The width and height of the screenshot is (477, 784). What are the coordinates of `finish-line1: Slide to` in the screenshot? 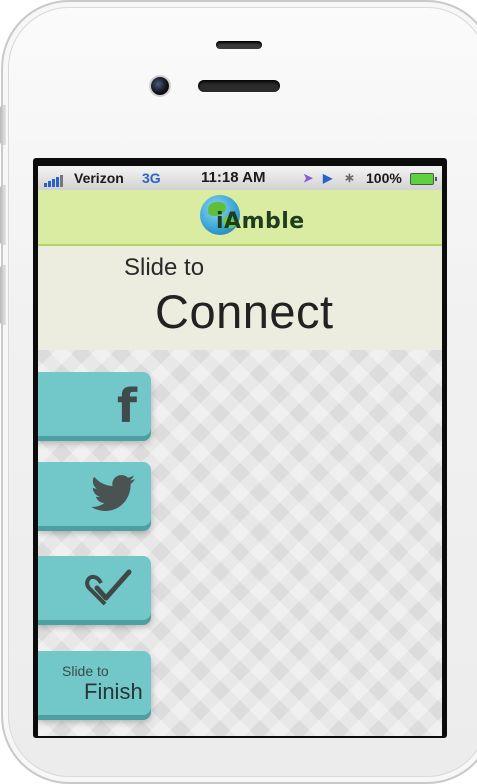 It's located at (85, 671).